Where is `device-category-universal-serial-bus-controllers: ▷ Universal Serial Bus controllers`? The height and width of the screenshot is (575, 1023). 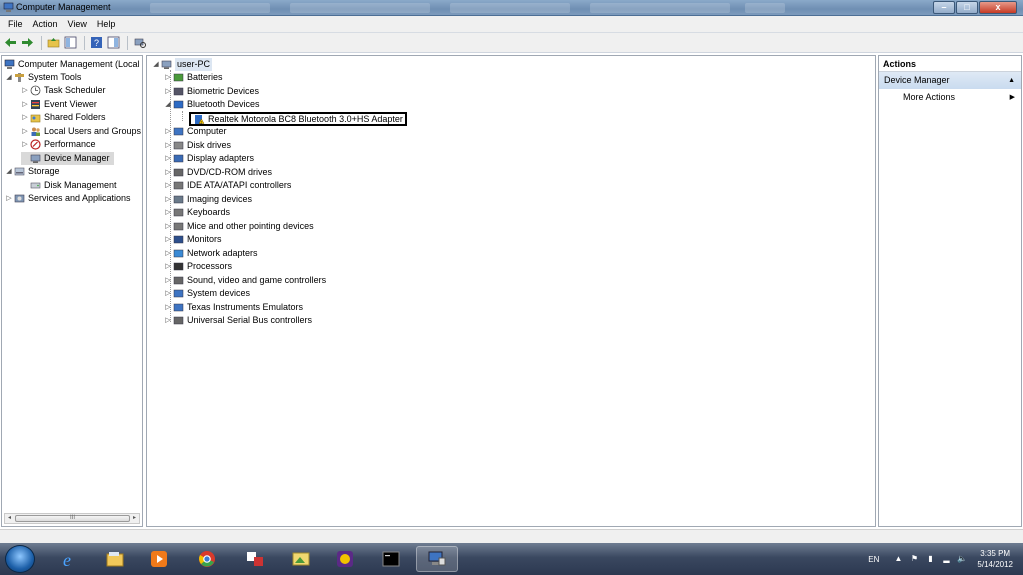
device-category-universal-serial-bus-controllers: ▷ Universal Serial Bus controllers is located at coordinates (238, 320).